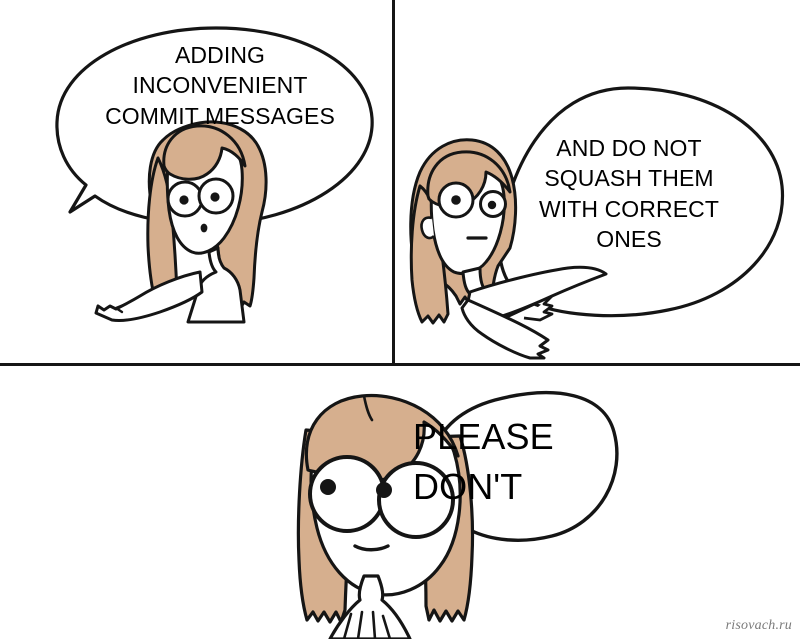  I want to click on panel-1-bubble-text: ADDING INCONVENIENT COMMIT MESSAGES, so click(220, 85).